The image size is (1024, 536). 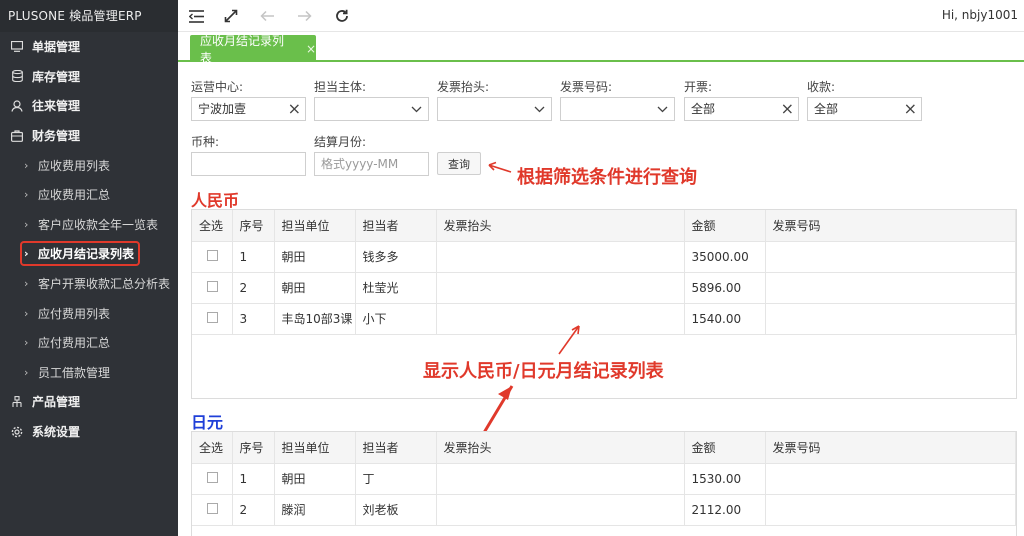 I want to click on menu-finance: 财务管理, so click(x=89, y=136).